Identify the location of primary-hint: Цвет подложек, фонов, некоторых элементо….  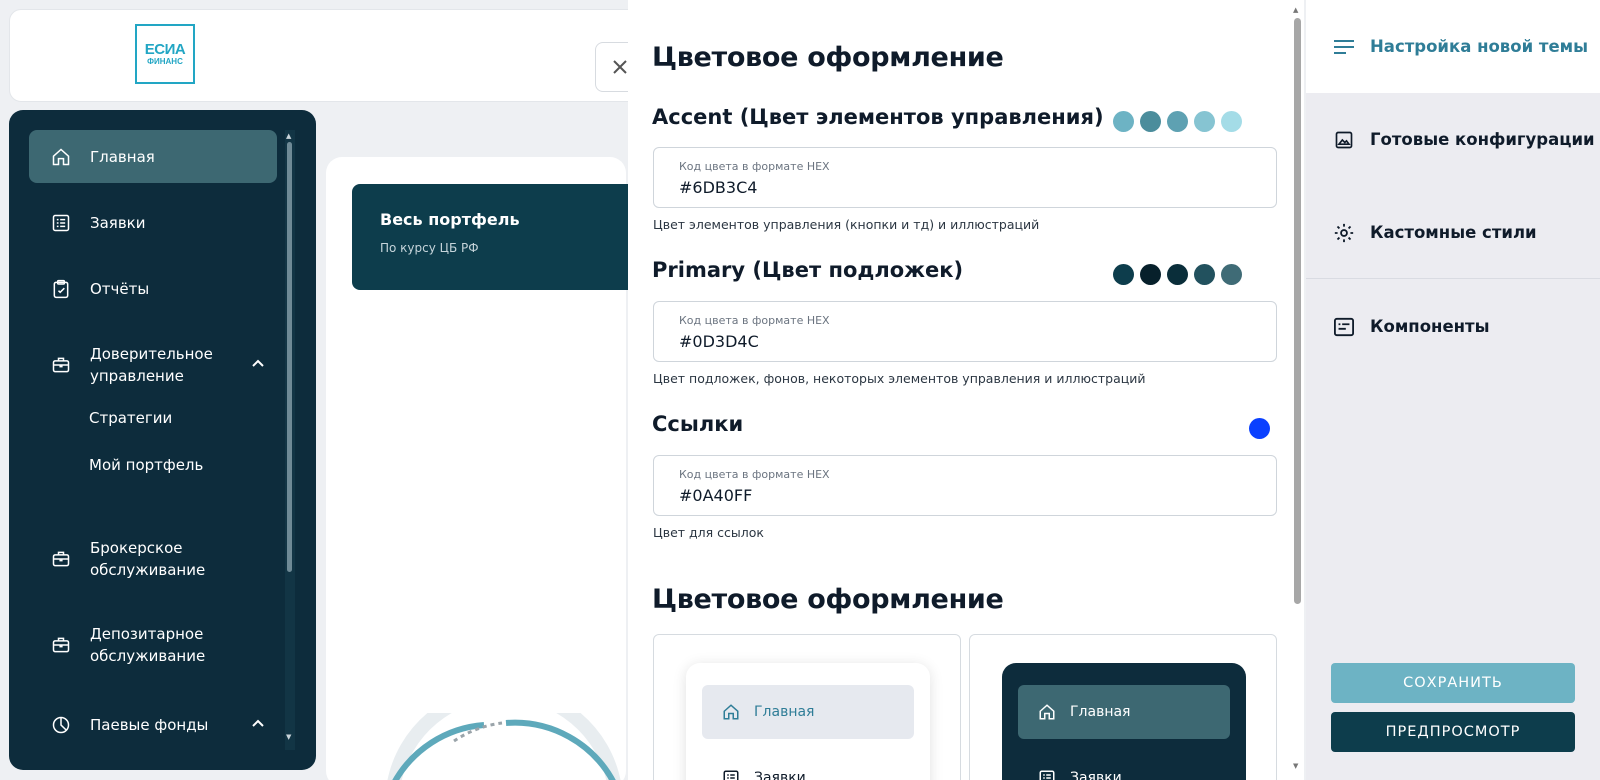
(899, 378).